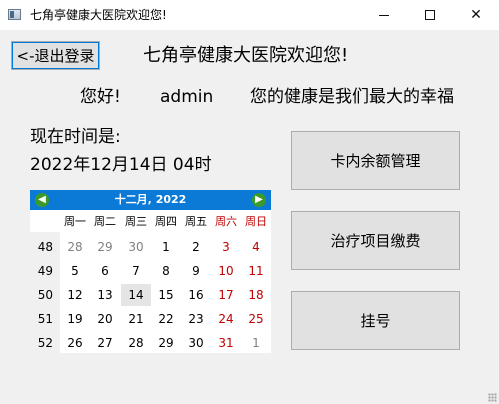 This screenshot has height=404, width=499. What do you see at coordinates (492, 397) in the screenshot?
I see `resize-grip-icon` at bounding box center [492, 397].